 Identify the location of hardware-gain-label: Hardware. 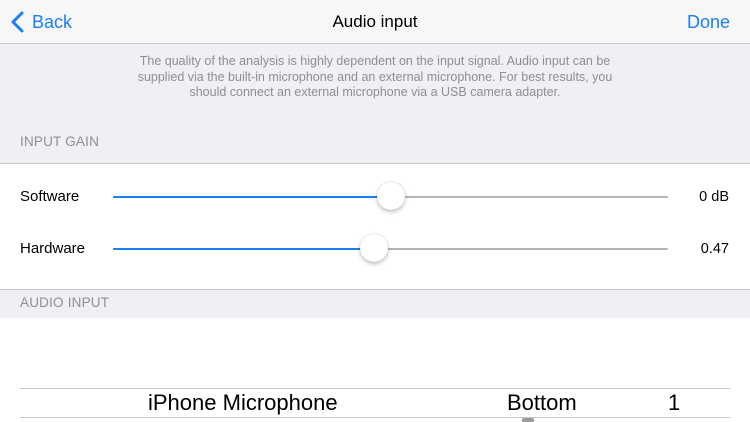
(53, 248).